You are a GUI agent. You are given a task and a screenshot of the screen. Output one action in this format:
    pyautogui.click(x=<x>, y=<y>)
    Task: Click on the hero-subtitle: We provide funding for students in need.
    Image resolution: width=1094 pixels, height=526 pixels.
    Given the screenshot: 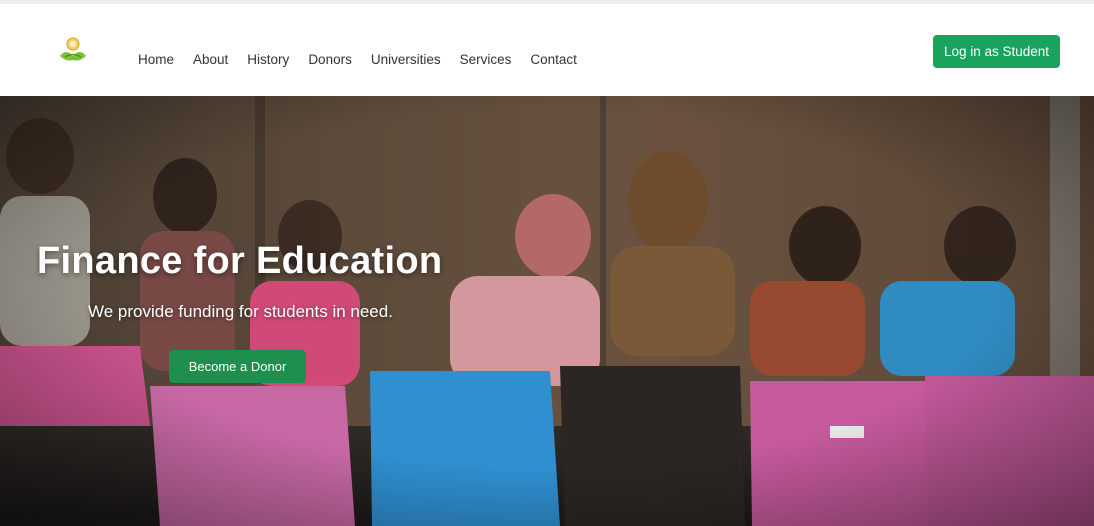 What is the action you would take?
    pyautogui.click(x=240, y=311)
    